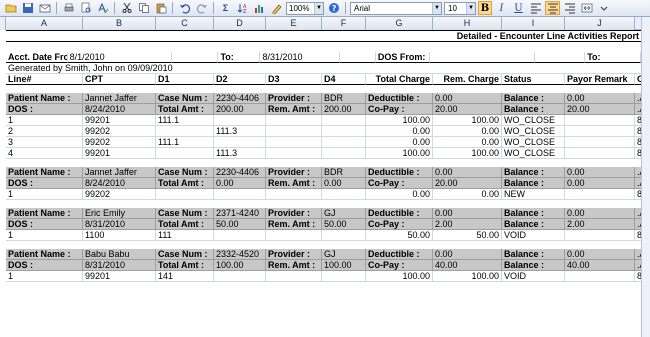 The image size is (650, 337). Describe the element at coordinates (467, 79) in the screenshot. I see `column-title-7: Rem. Charge` at that location.